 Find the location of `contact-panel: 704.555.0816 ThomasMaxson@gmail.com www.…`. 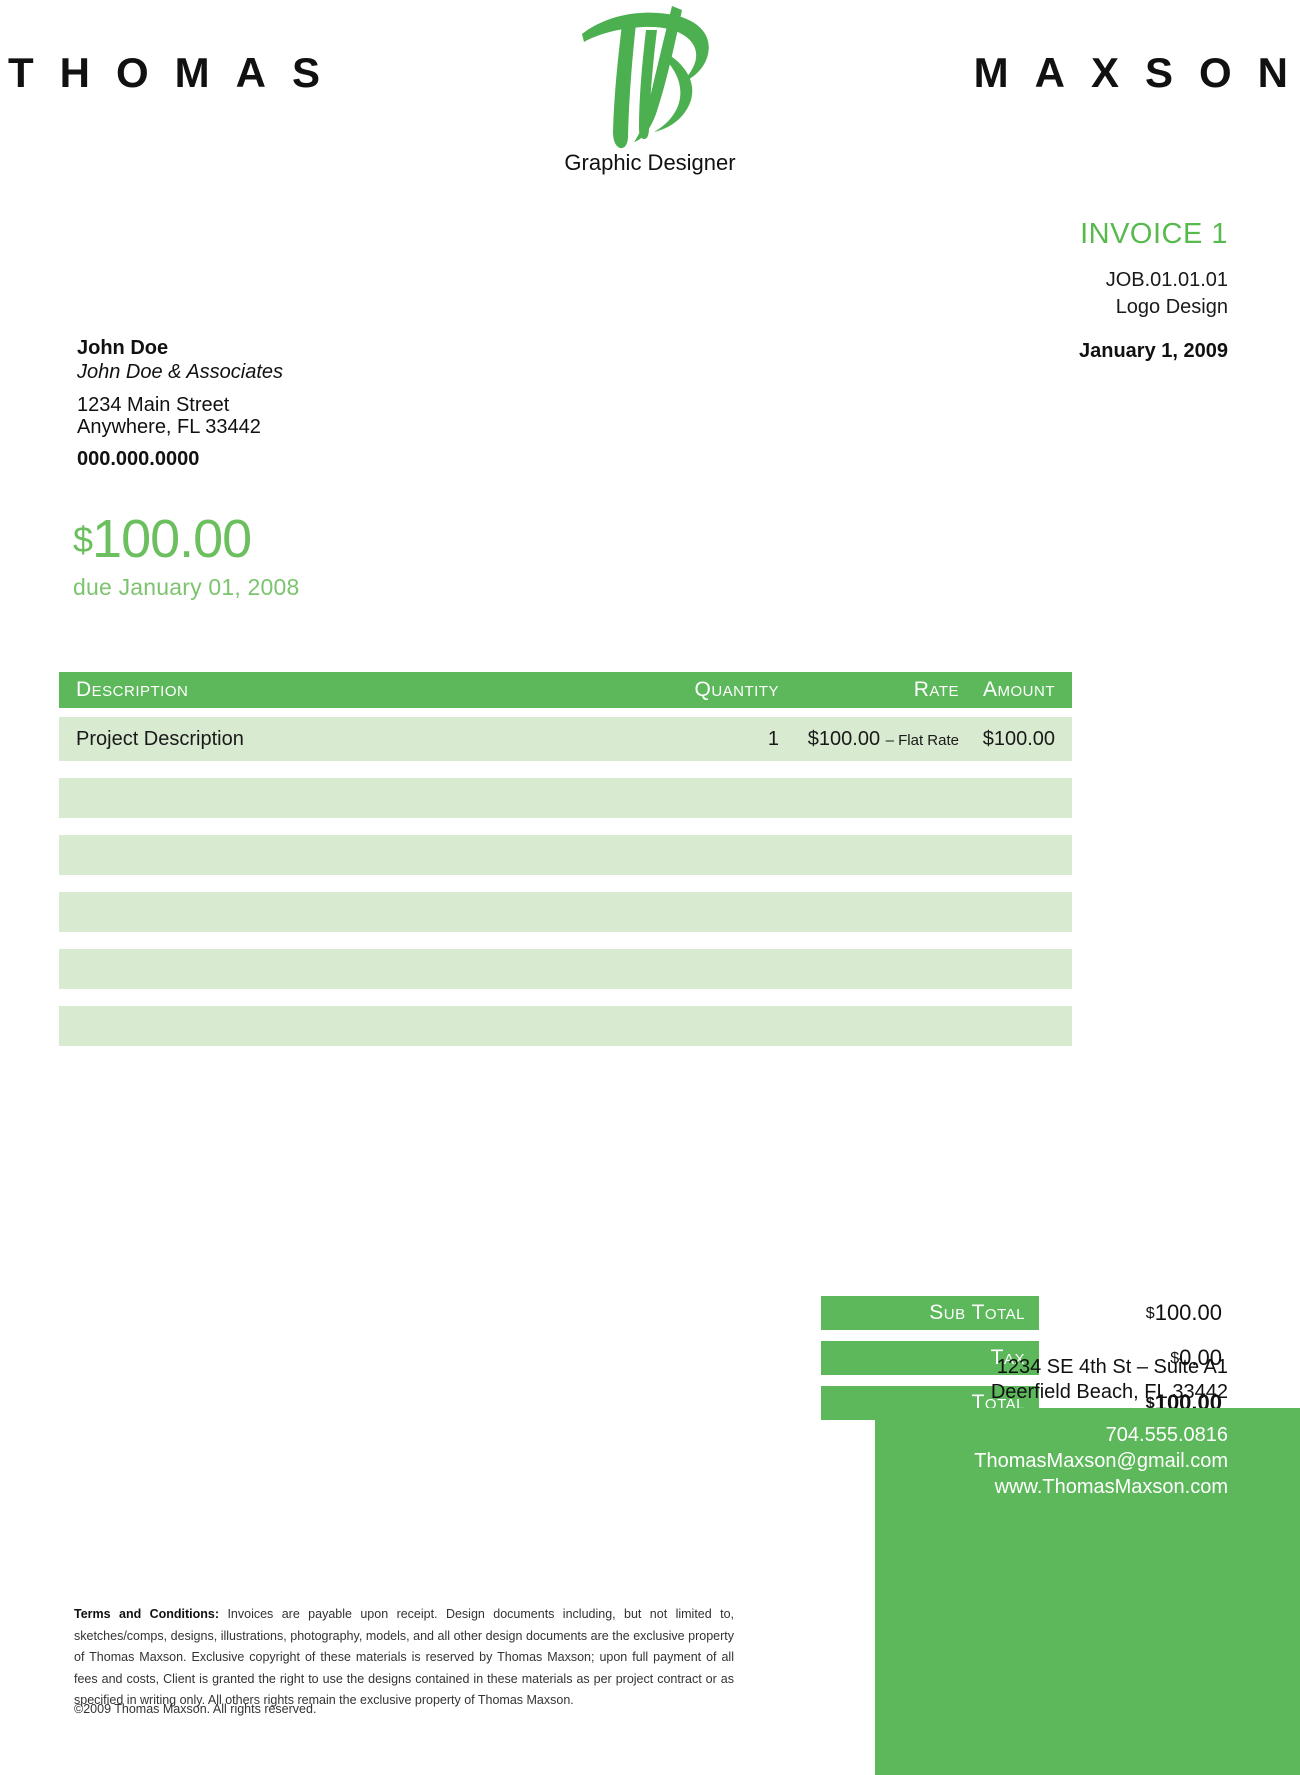

contact-panel: 704.555.0816 ThomasMaxson@gmail.com www.… is located at coordinates (1087, 1591).